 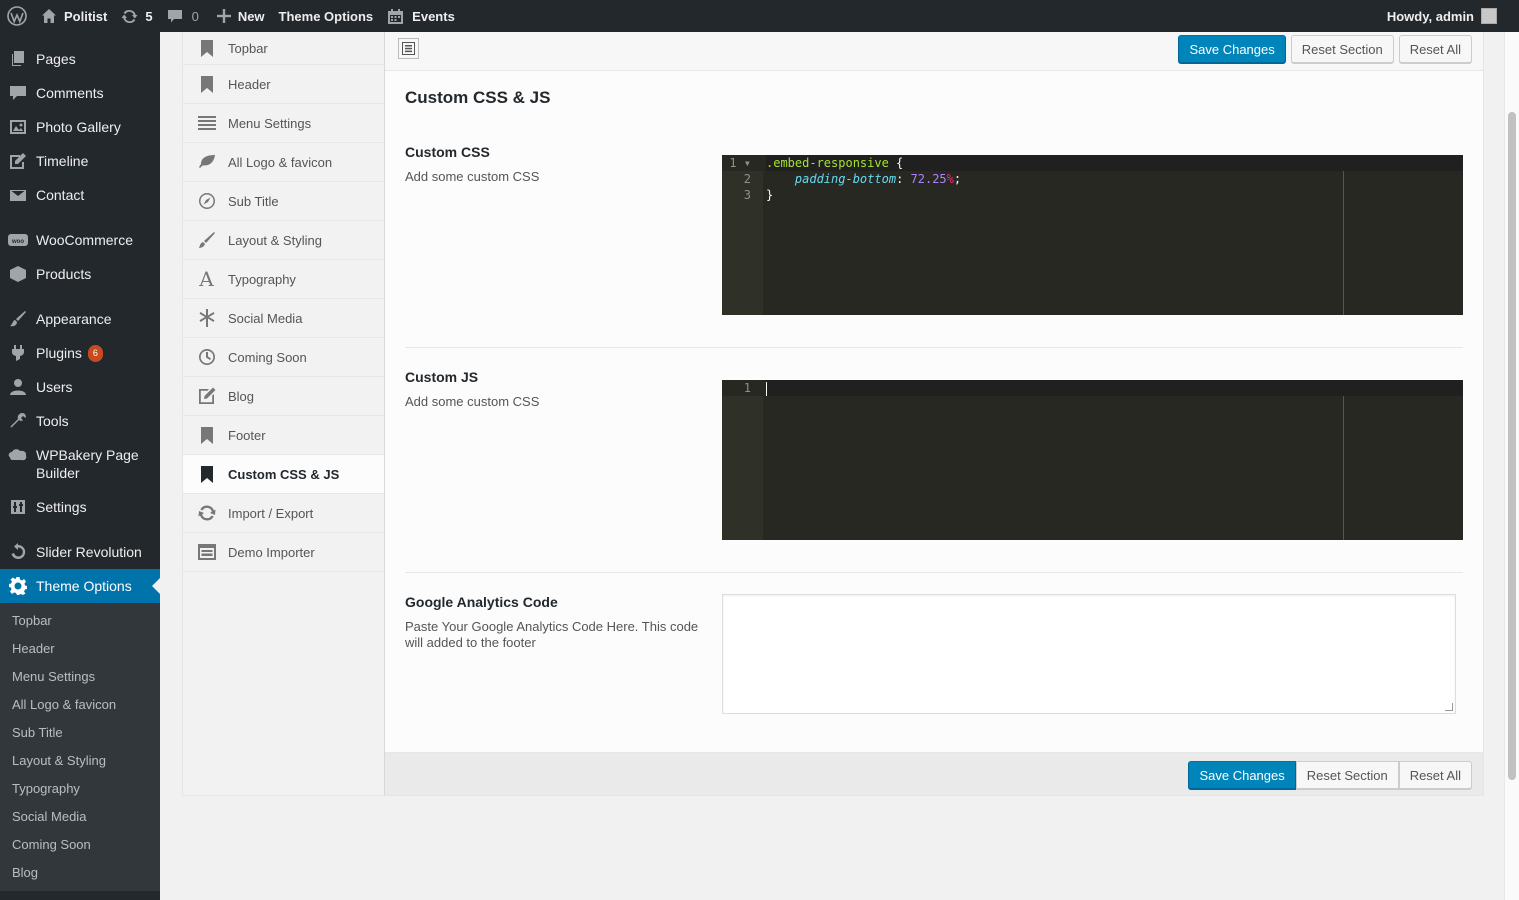 I want to click on options-tab-menu-settings: Menu Settings, so click(x=283, y=123).